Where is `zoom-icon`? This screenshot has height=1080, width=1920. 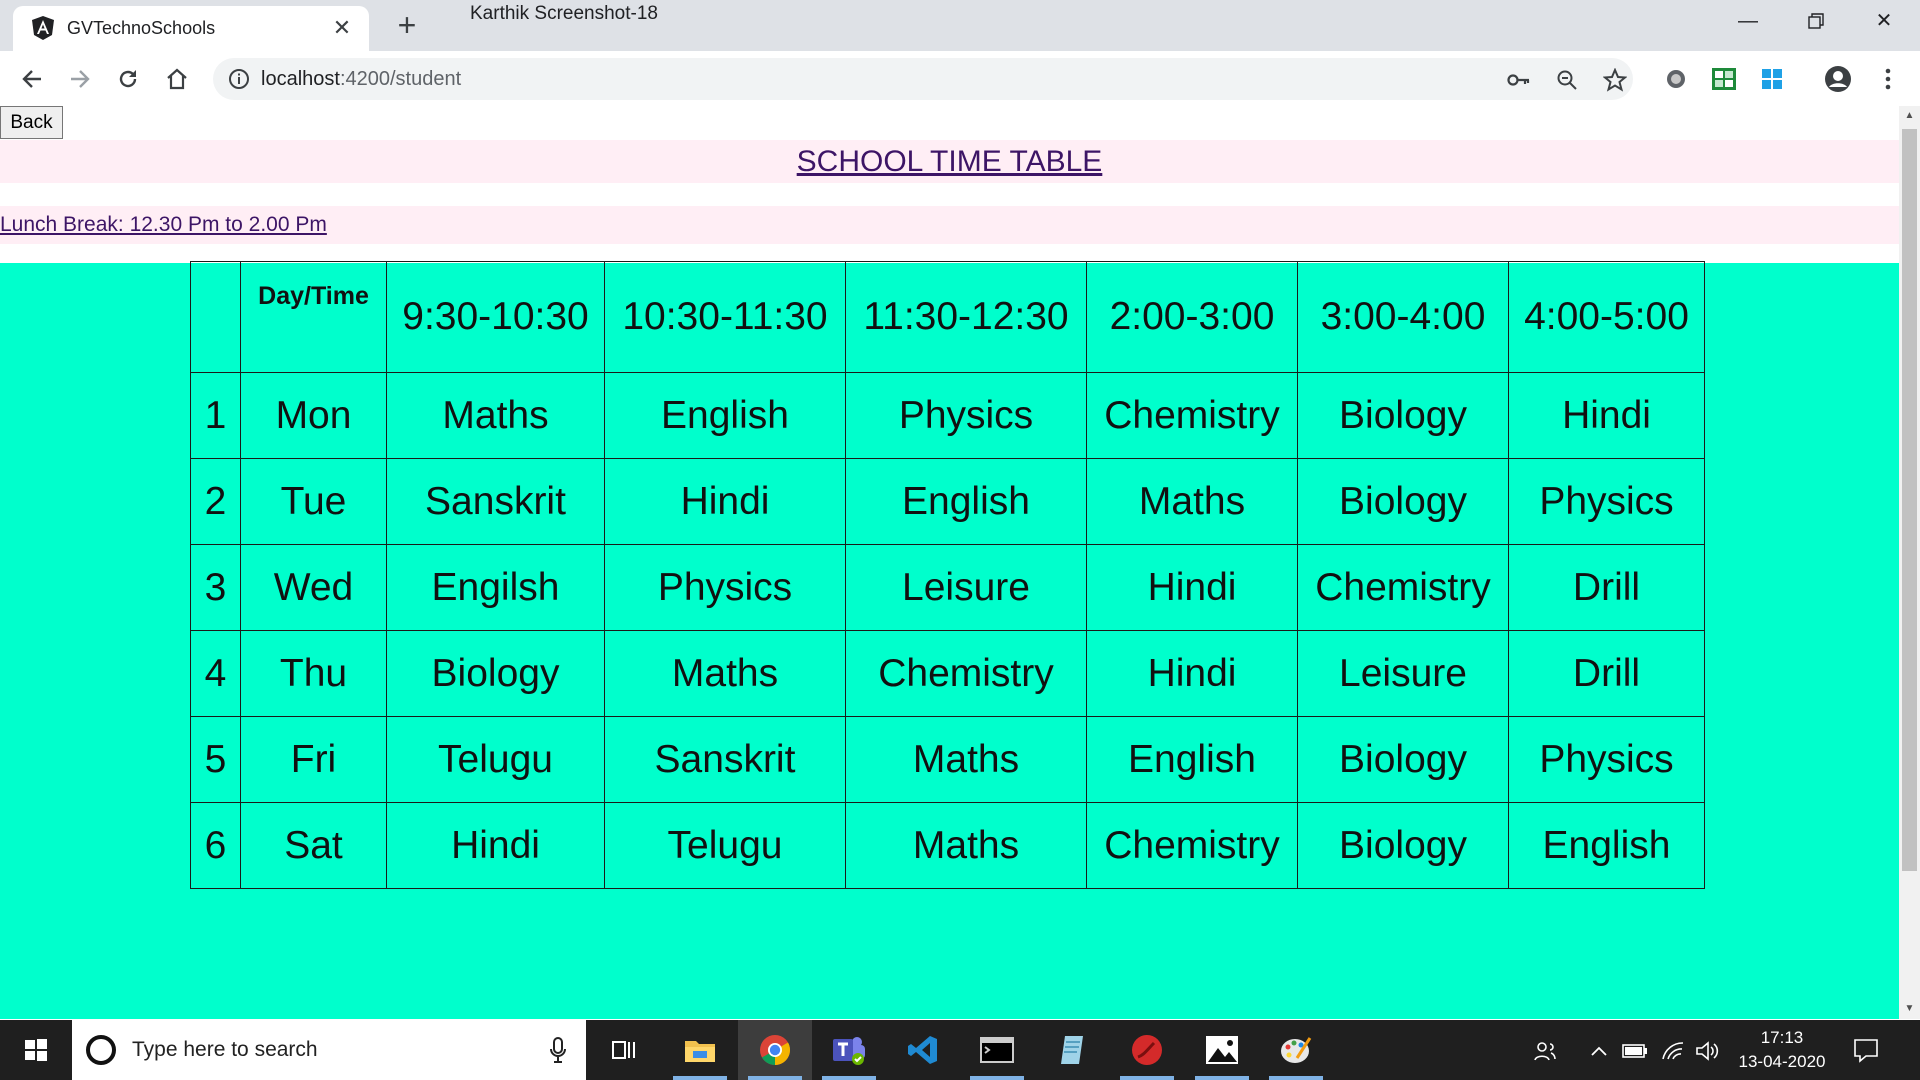
zoom-icon is located at coordinates (1567, 80).